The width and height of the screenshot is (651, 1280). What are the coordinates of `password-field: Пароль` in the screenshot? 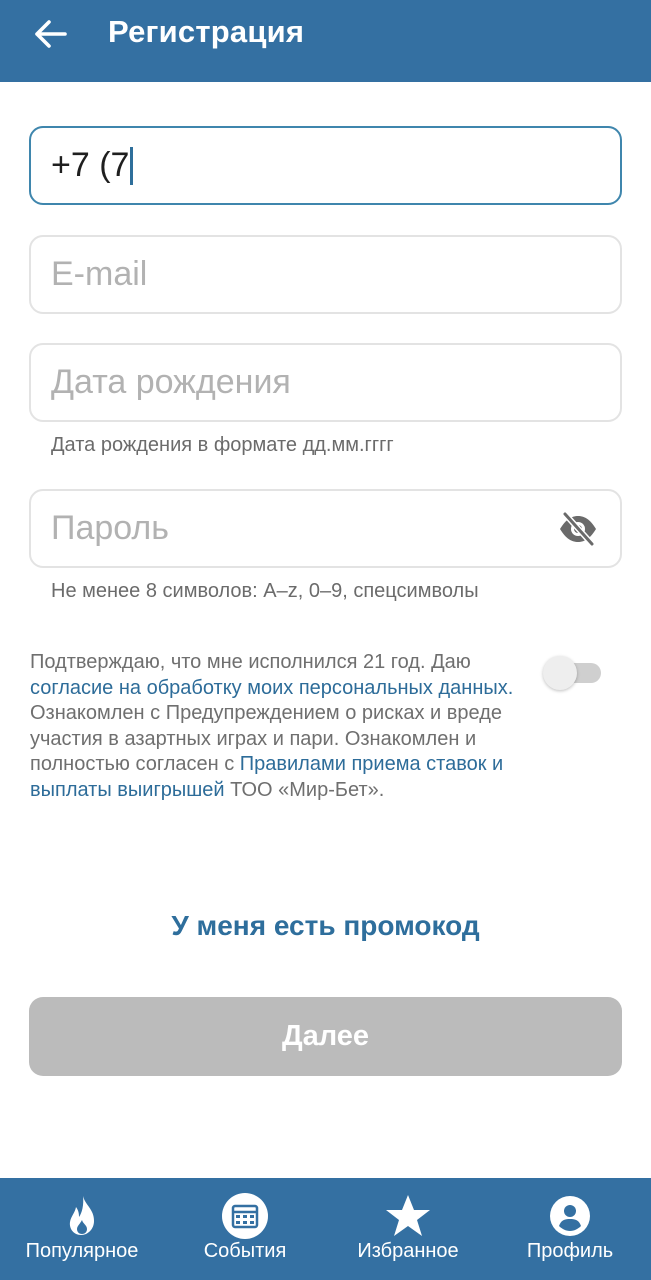 It's located at (325, 528).